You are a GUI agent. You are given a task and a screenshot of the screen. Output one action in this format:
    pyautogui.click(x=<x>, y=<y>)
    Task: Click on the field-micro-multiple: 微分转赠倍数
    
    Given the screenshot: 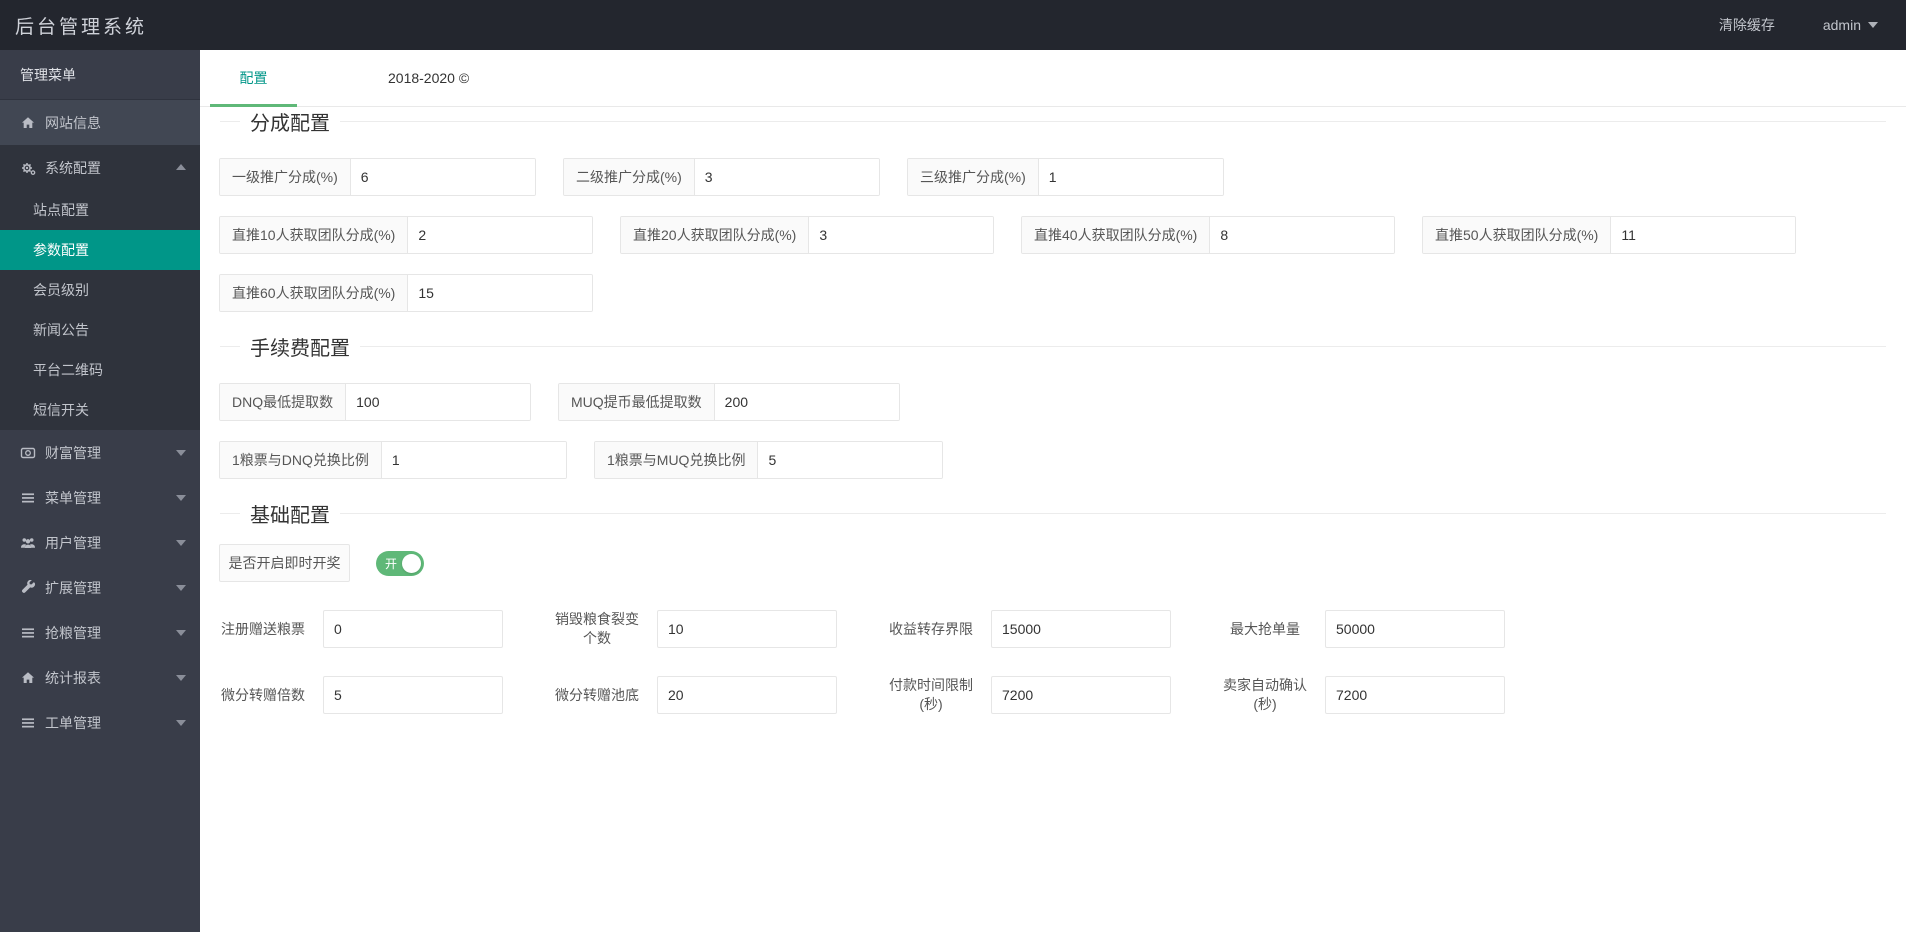 What is the action you would take?
    pyautogui.click(x=359, y=695)
    